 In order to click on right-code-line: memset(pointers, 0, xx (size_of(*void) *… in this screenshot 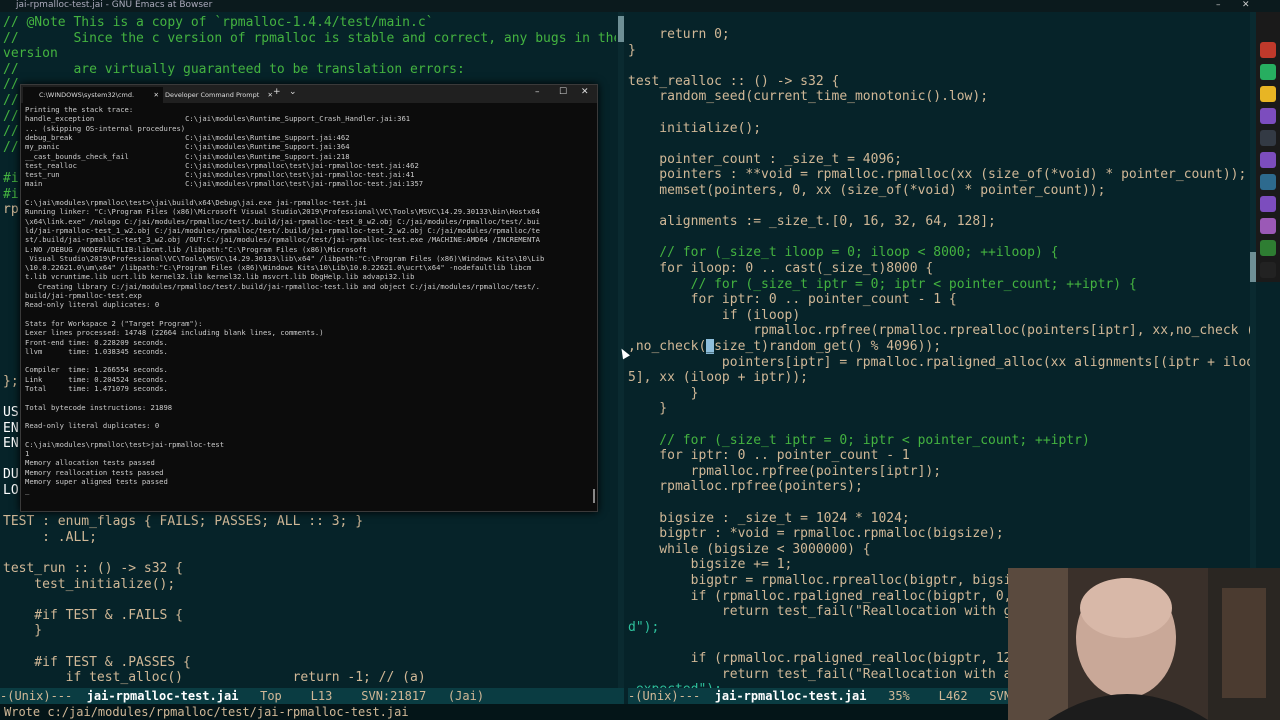, I will do `click(866, 191)`.